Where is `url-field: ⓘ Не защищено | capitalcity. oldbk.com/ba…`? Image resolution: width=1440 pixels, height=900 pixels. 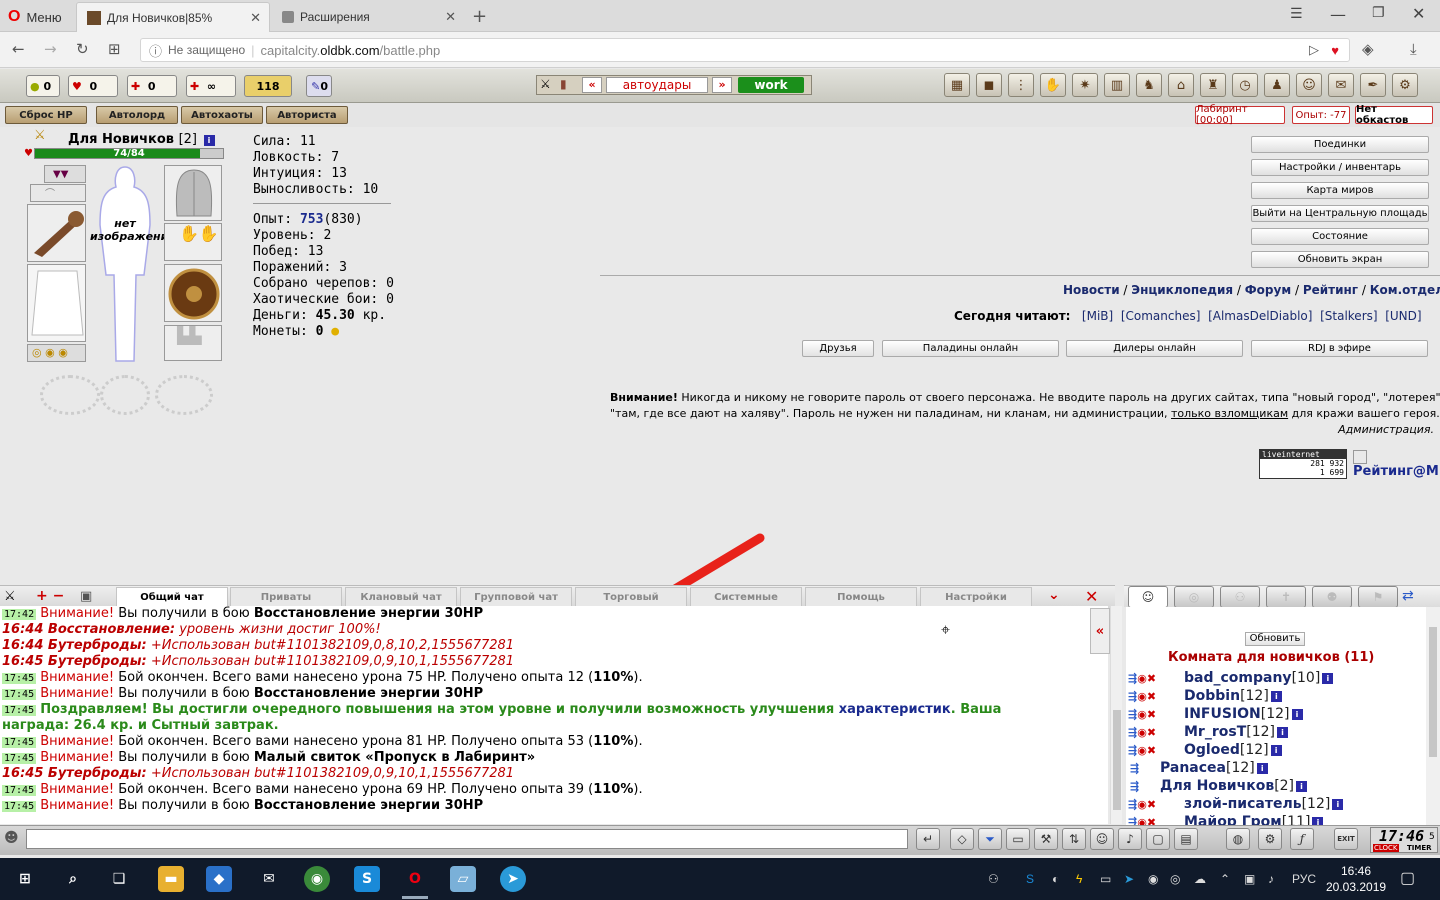
url-field: ⓘ Не защищено | capitalcity. oldbk.com/ba… is located at coordinates (745, 50).